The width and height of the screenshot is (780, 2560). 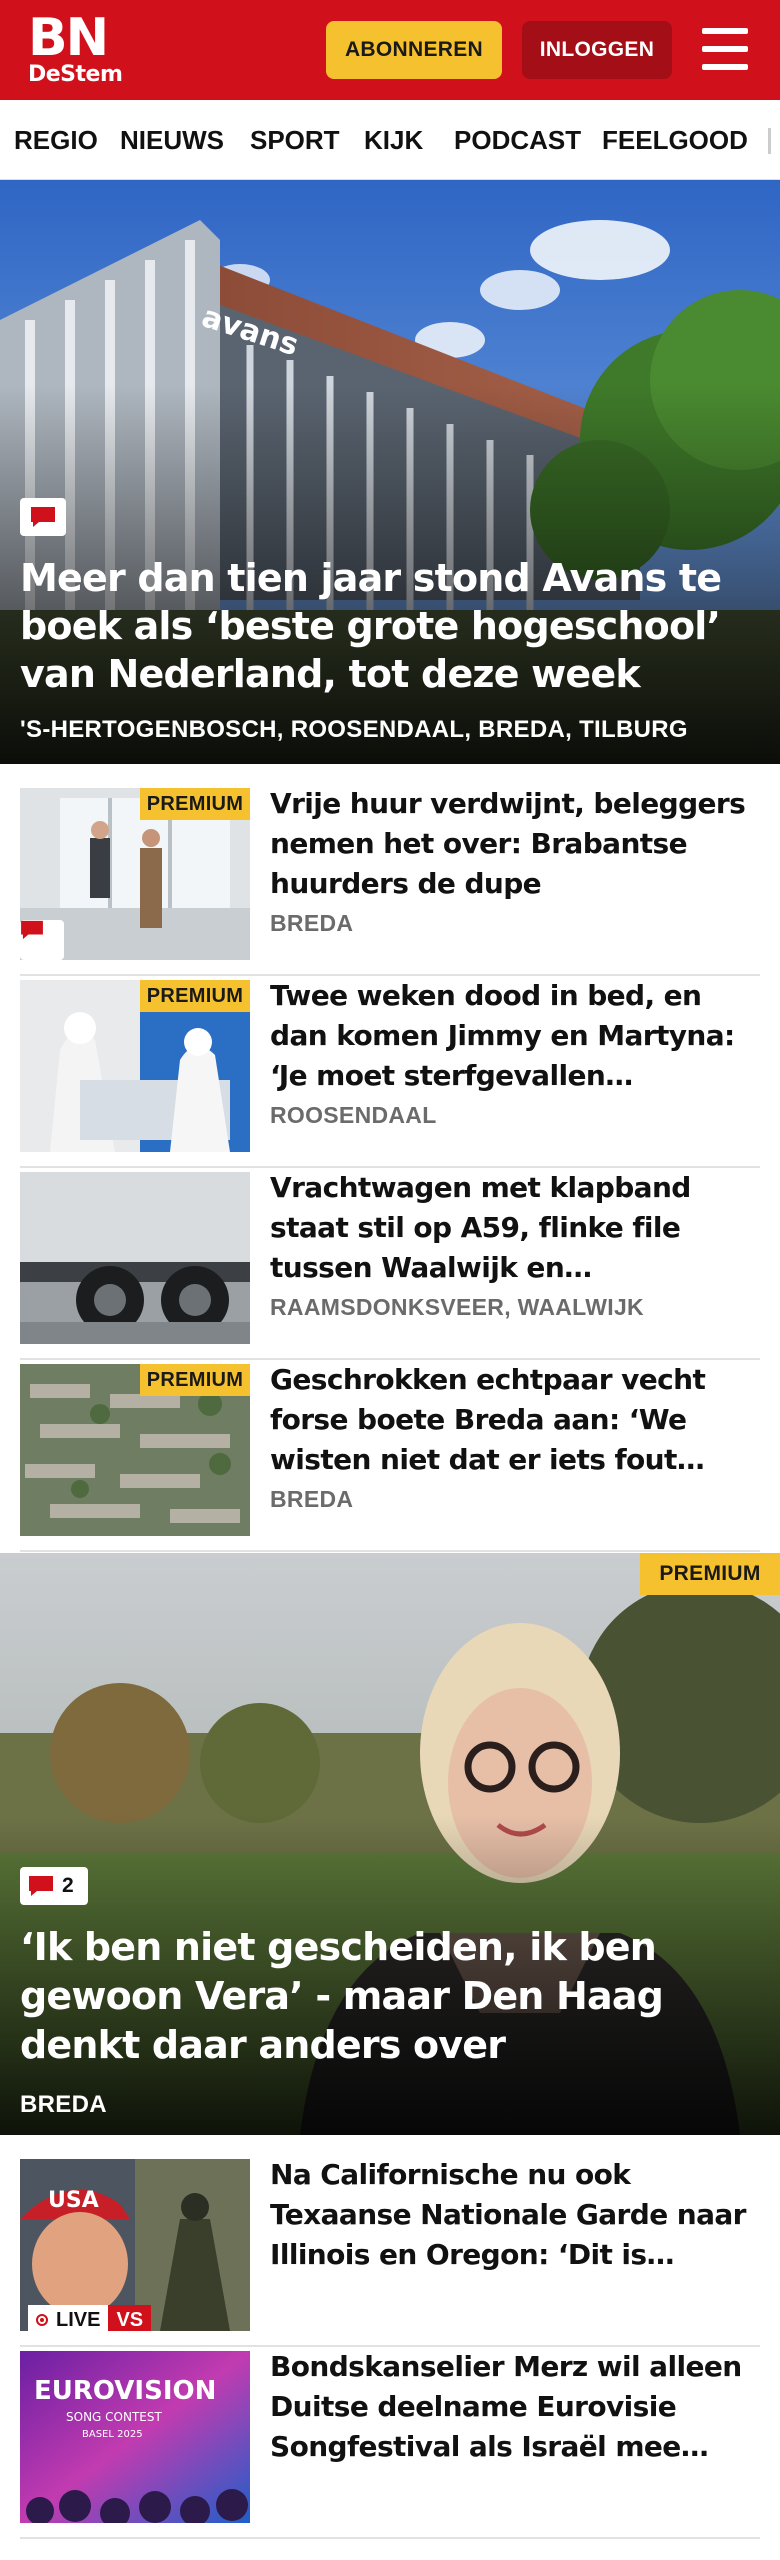 I want to click on eurovision-logo-text: EUROVISION, so click(x=125, y=2391).